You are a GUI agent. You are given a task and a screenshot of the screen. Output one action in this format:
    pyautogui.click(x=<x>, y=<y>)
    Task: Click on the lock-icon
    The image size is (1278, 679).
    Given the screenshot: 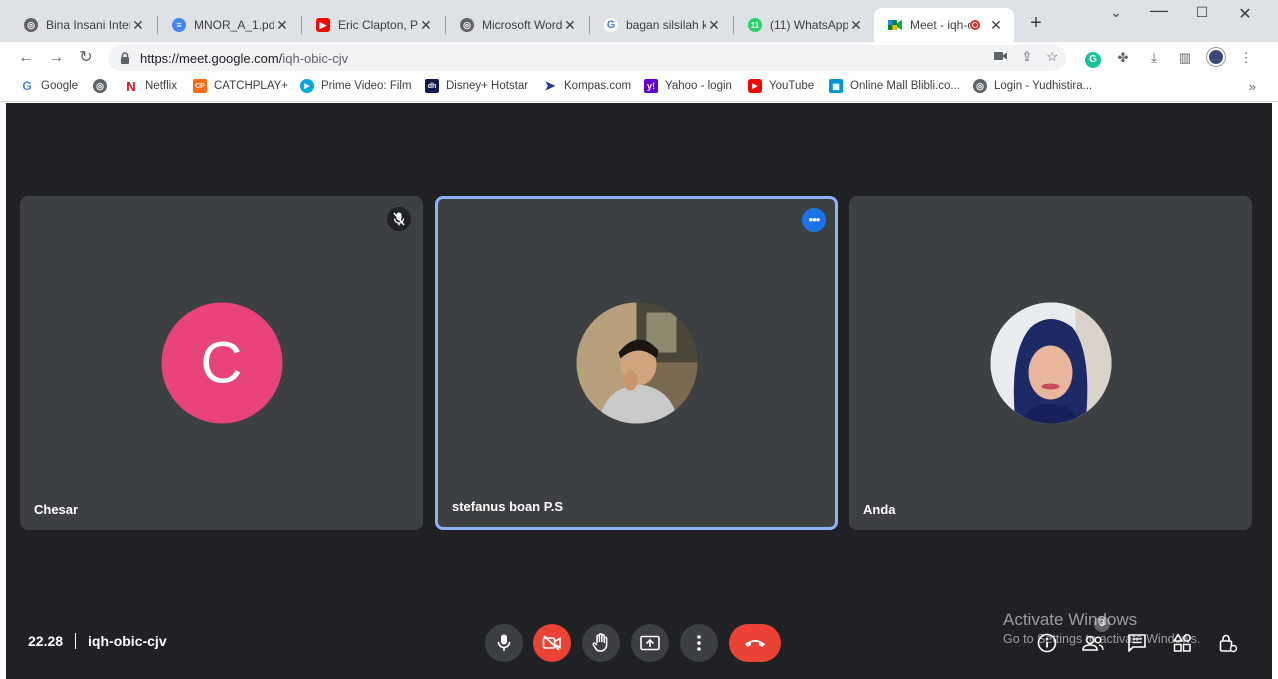 What is the action you would take?
    pyautogui.click(x=125, y=58)
    